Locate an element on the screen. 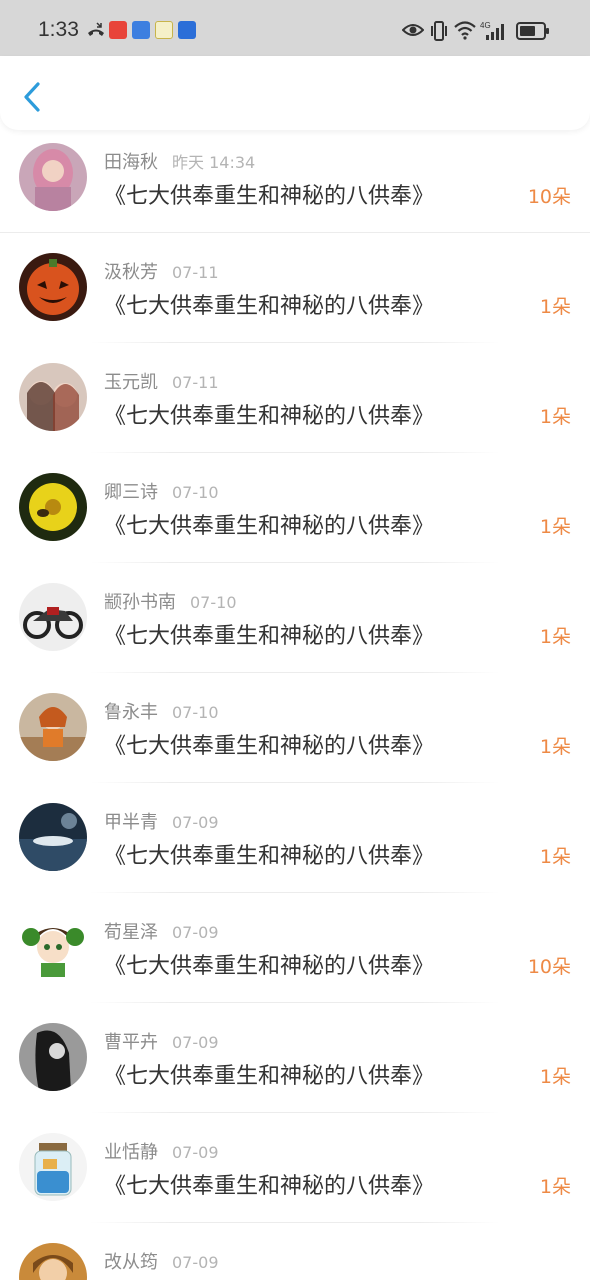  list-item: 颛孙书南 07-10 《七大供奉重生和神秘的八供奉》 1朵 is located at coordinates (295, 625).